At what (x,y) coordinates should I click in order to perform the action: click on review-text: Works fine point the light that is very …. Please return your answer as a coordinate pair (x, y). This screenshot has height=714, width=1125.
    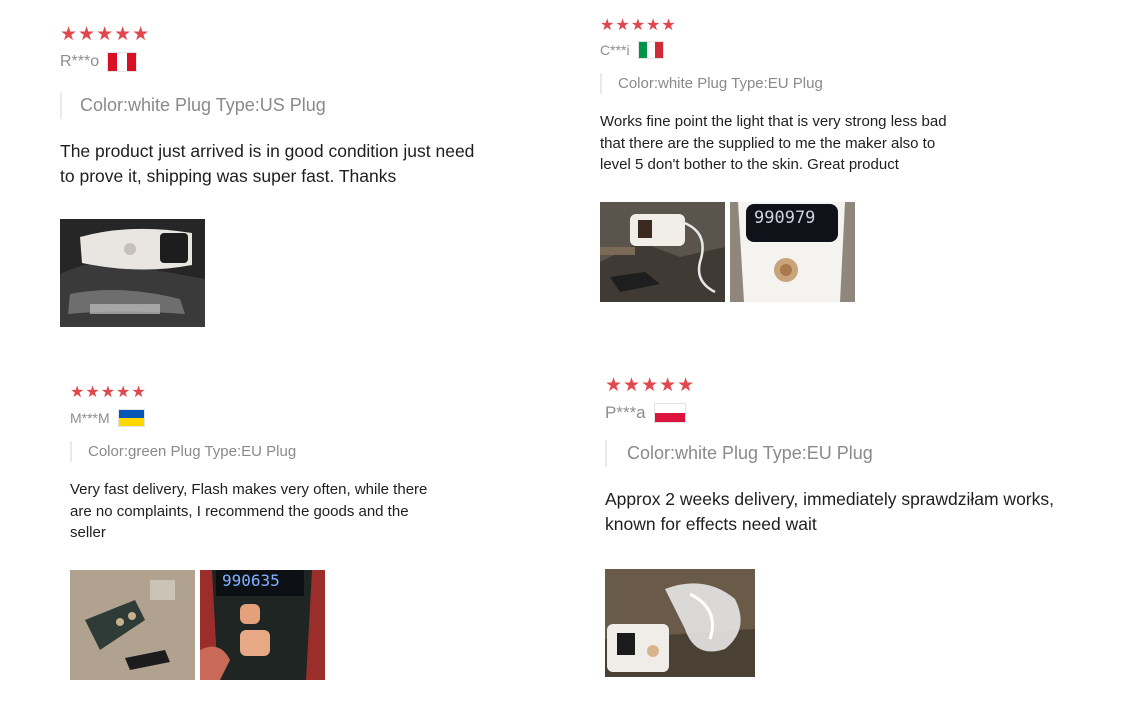
    Looking at the image, I should click on (773, 143).